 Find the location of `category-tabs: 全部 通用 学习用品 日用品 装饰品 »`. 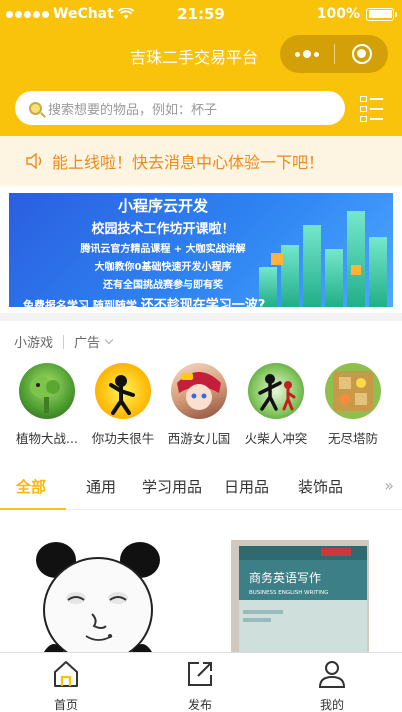

category-tabs: 全部 通用 学习用品 日用品 装饰品 » is located at coordinates (201, 488).